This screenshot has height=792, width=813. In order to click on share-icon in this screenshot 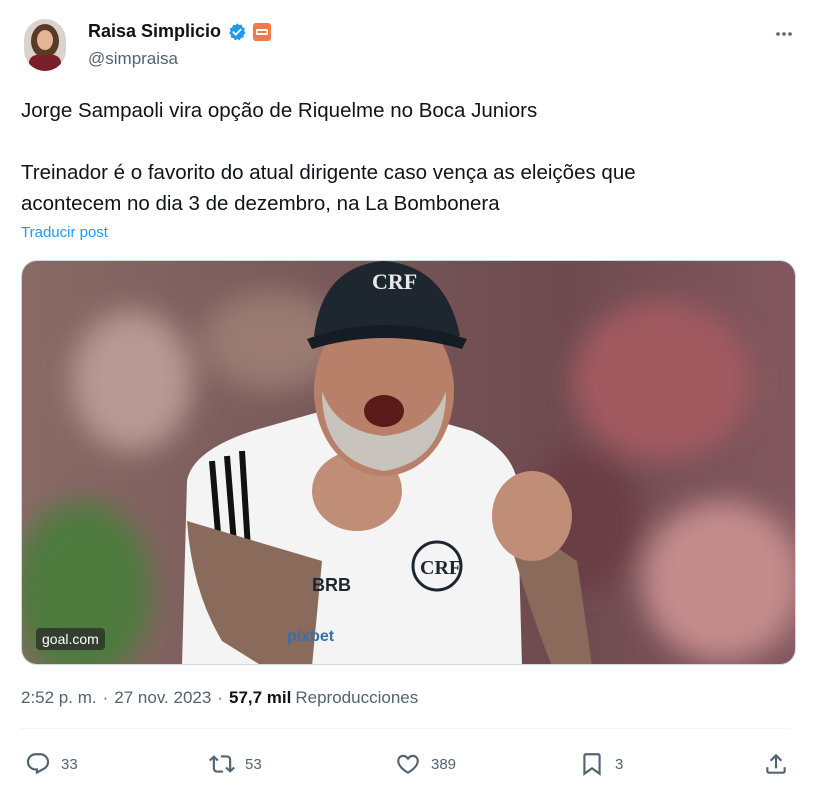, I will do `click(776, 763)`.